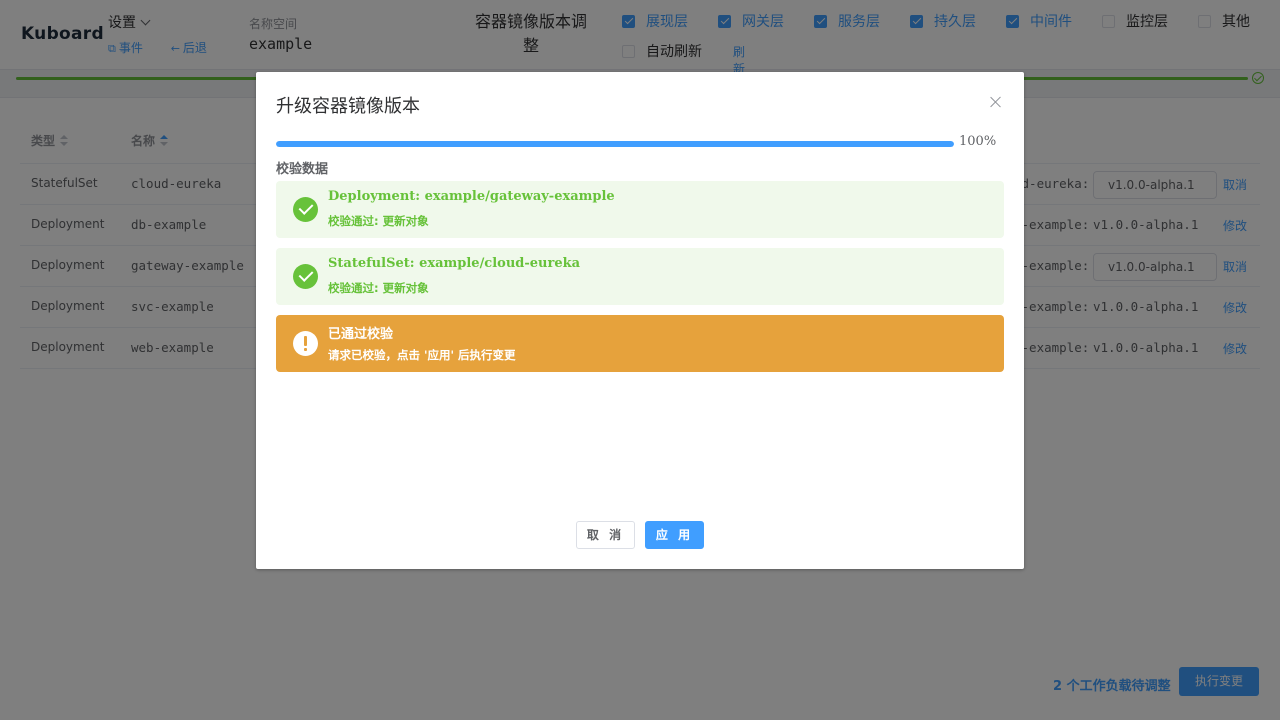 This screenshot has height=720, width=1280. Describe the element at coordinates (361, 334) in the screenshot. I see `alert-title: 已通过校验` at that location.